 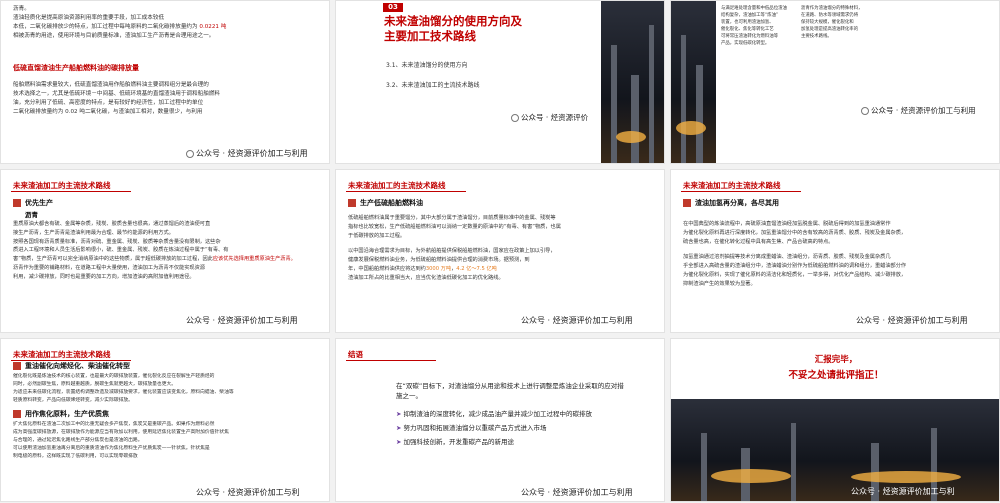 I want to click on body-line: 同时，必然副碳生焦，原料越重越质，脱碳生焦就更越大，碳排放量也更大。, so click(x=95, y=384).